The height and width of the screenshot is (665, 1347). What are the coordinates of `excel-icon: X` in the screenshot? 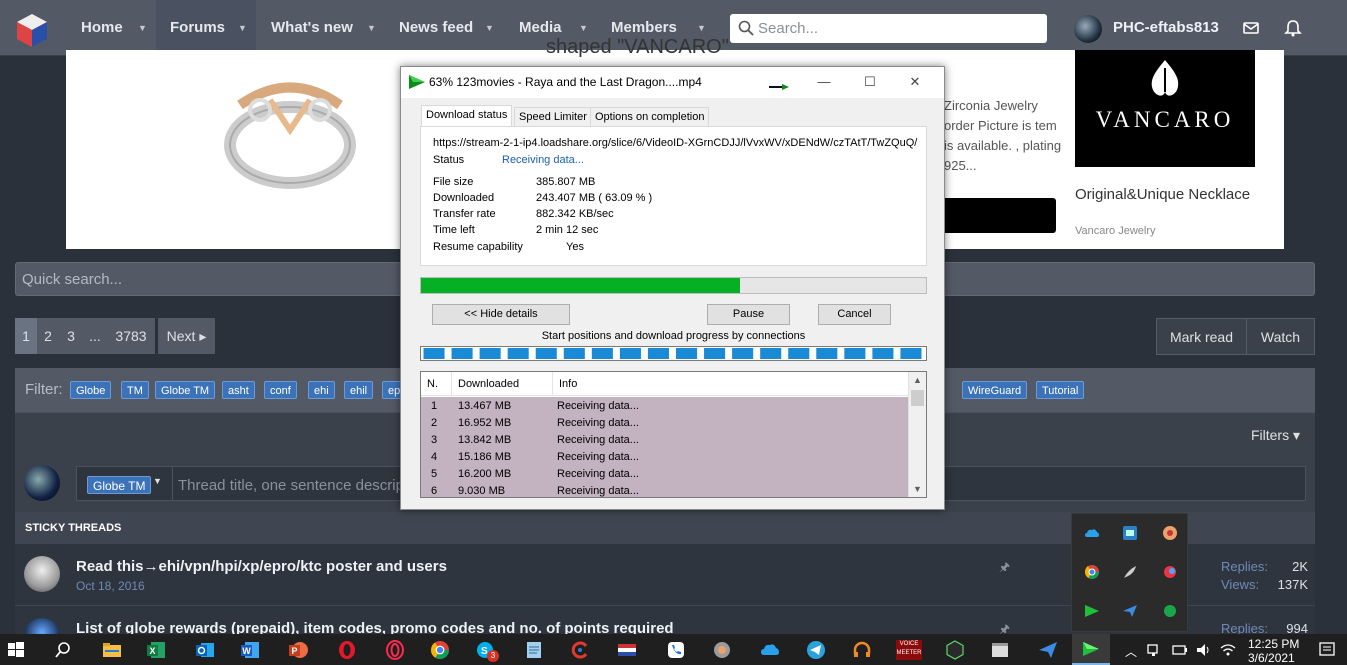 It's located at (156, 650).